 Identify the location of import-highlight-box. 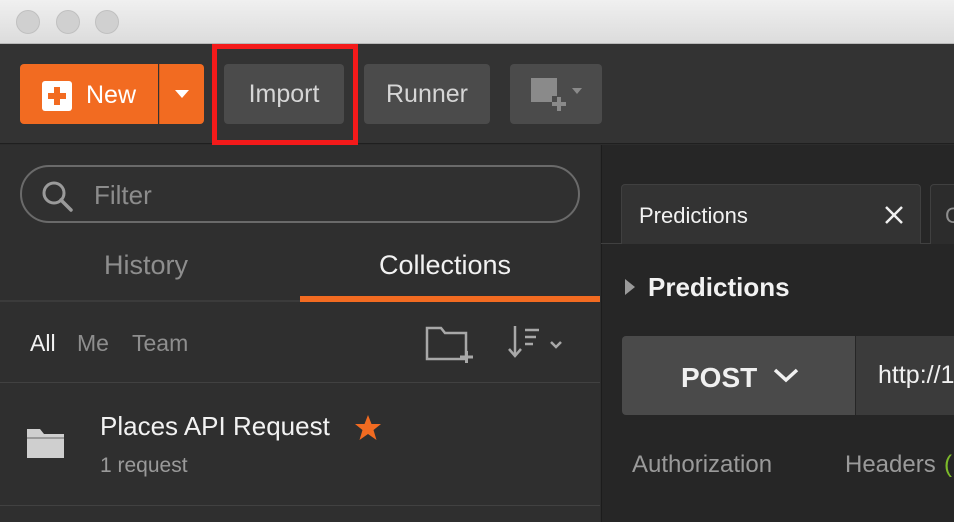
(285, 94).